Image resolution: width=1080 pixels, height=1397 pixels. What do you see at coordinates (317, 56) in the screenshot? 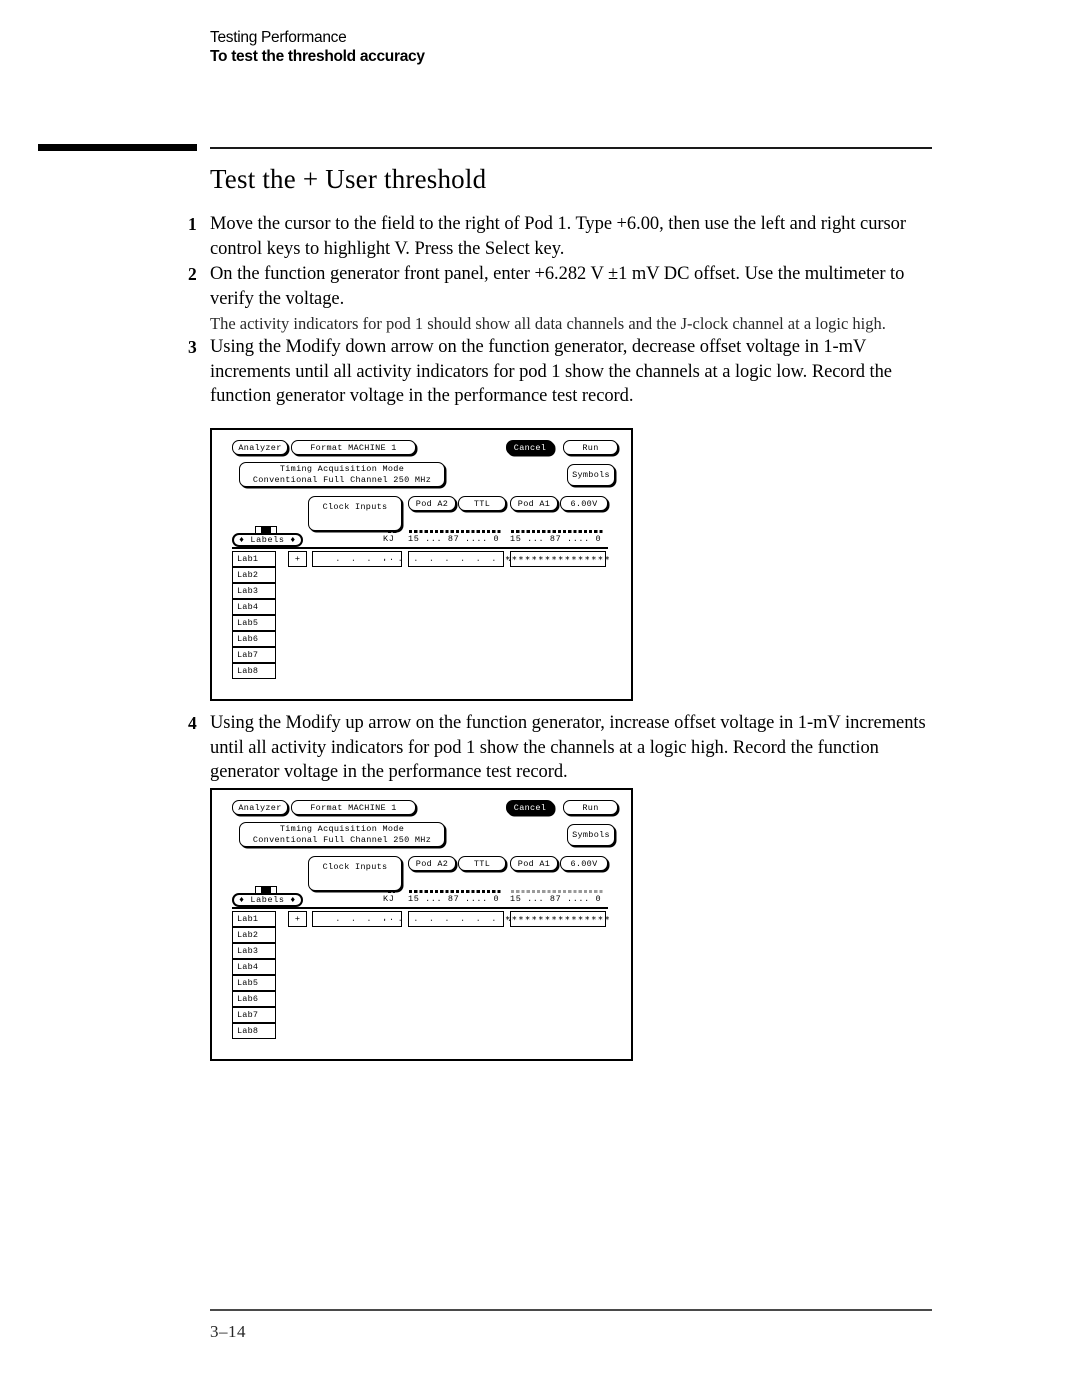
I see `header-topic: To test the threshold accuracy` at bounding box center [317, 56].